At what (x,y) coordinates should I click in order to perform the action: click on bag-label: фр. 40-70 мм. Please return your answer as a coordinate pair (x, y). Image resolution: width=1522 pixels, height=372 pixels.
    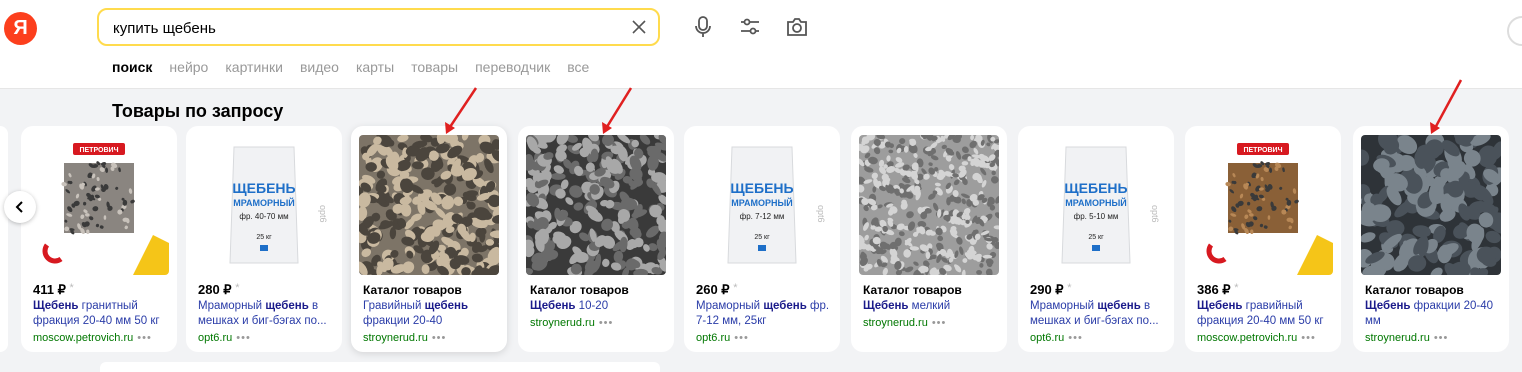
    Looking at the image, I should click on (263, 216).